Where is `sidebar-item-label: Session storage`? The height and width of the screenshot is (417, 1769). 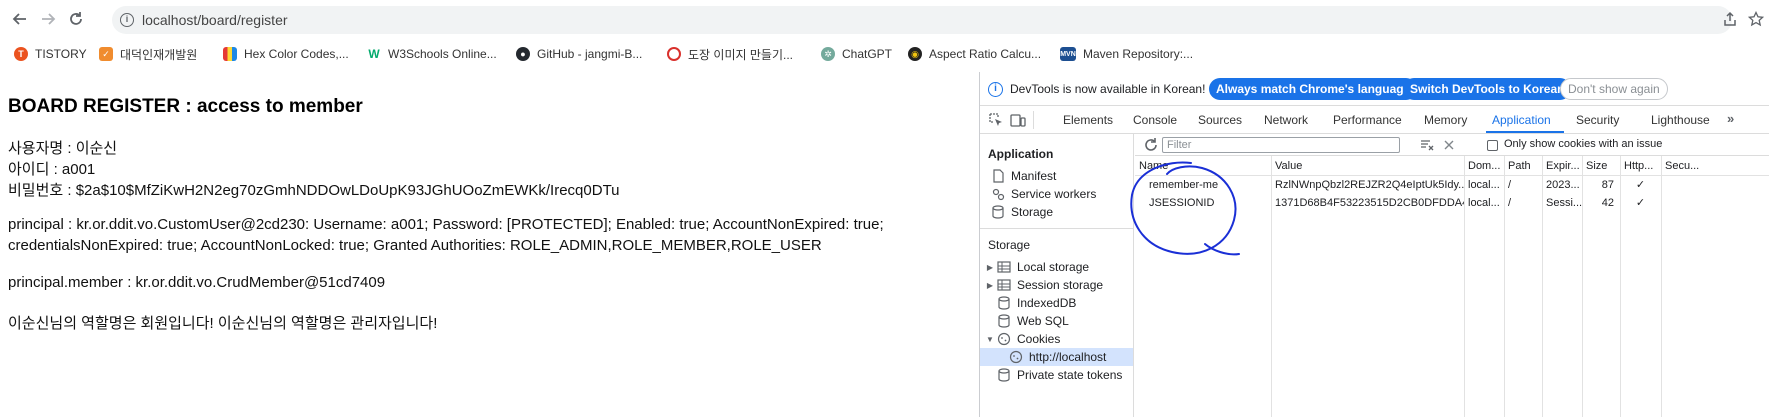
sidebar-item-label: Session storage is located at coordinates (1060, 285).